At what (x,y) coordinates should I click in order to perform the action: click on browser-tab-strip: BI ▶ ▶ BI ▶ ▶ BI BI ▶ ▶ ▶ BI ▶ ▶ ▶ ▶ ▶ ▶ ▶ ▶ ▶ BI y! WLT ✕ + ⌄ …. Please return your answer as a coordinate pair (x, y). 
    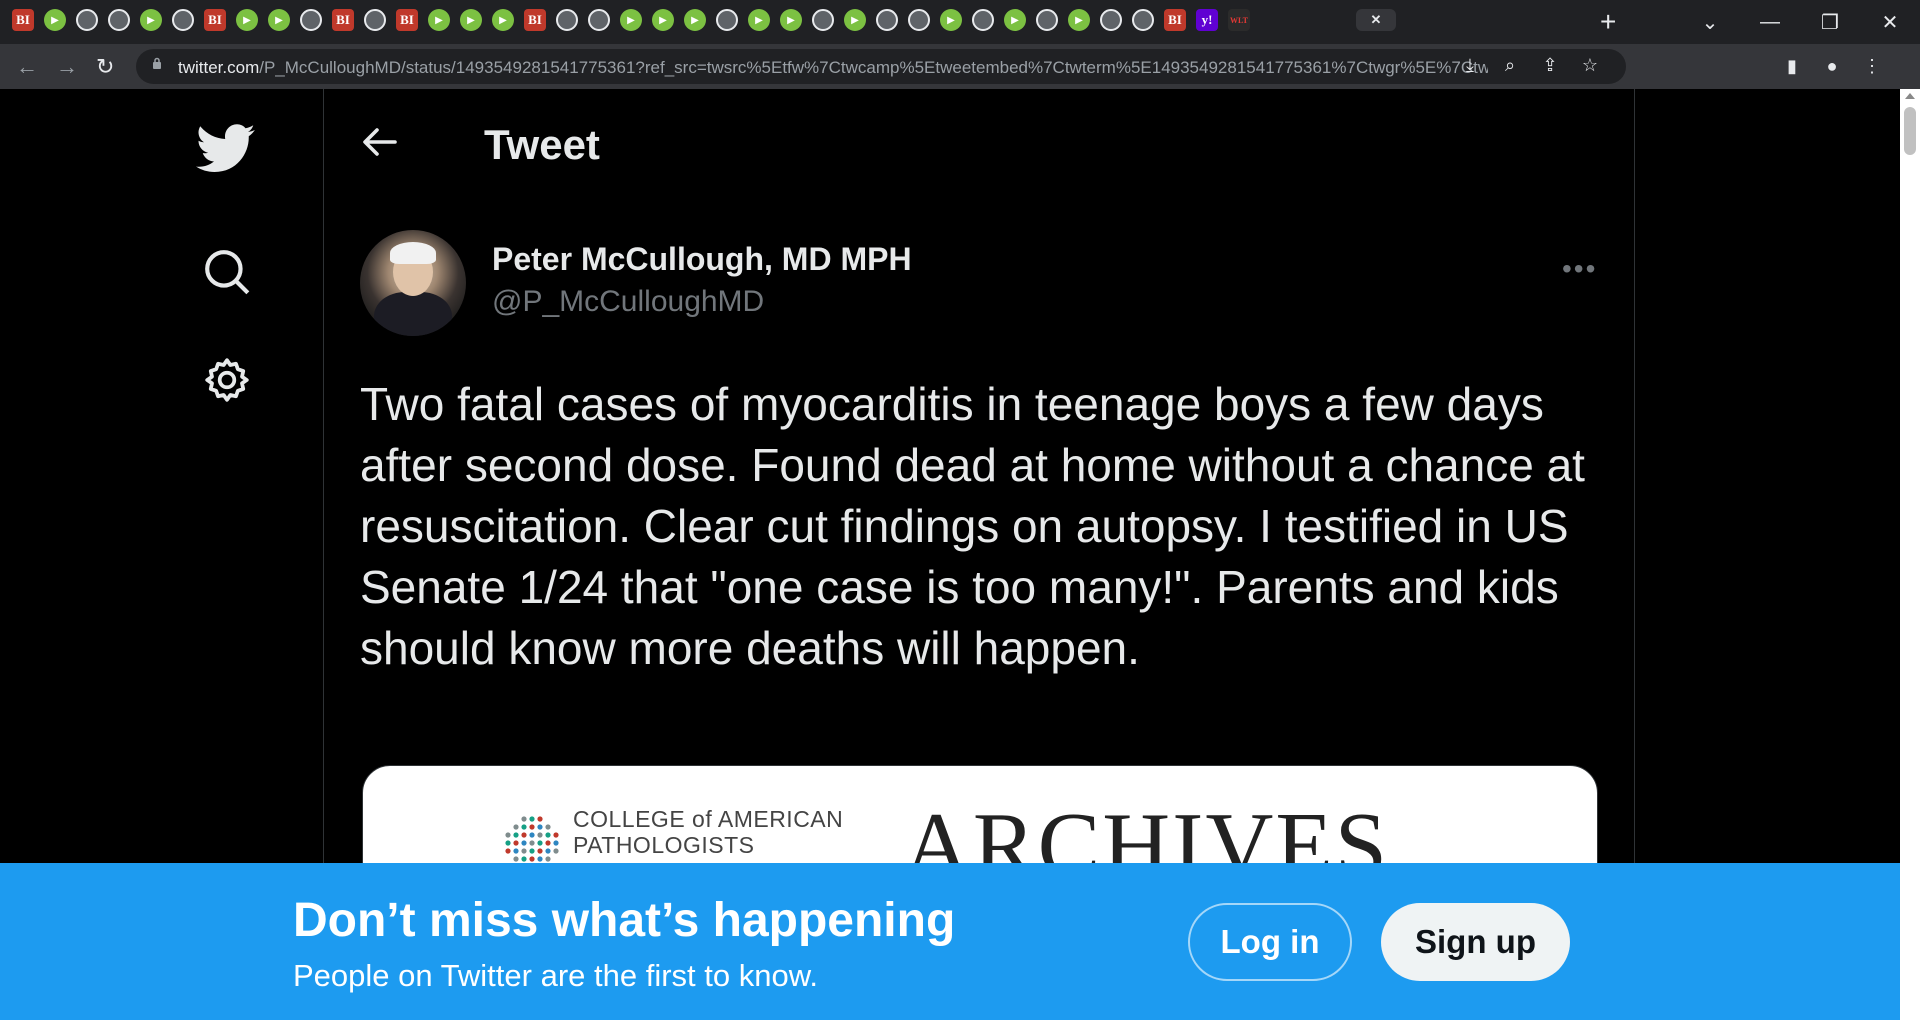
    Looking at the image, I should click on (960, 22).